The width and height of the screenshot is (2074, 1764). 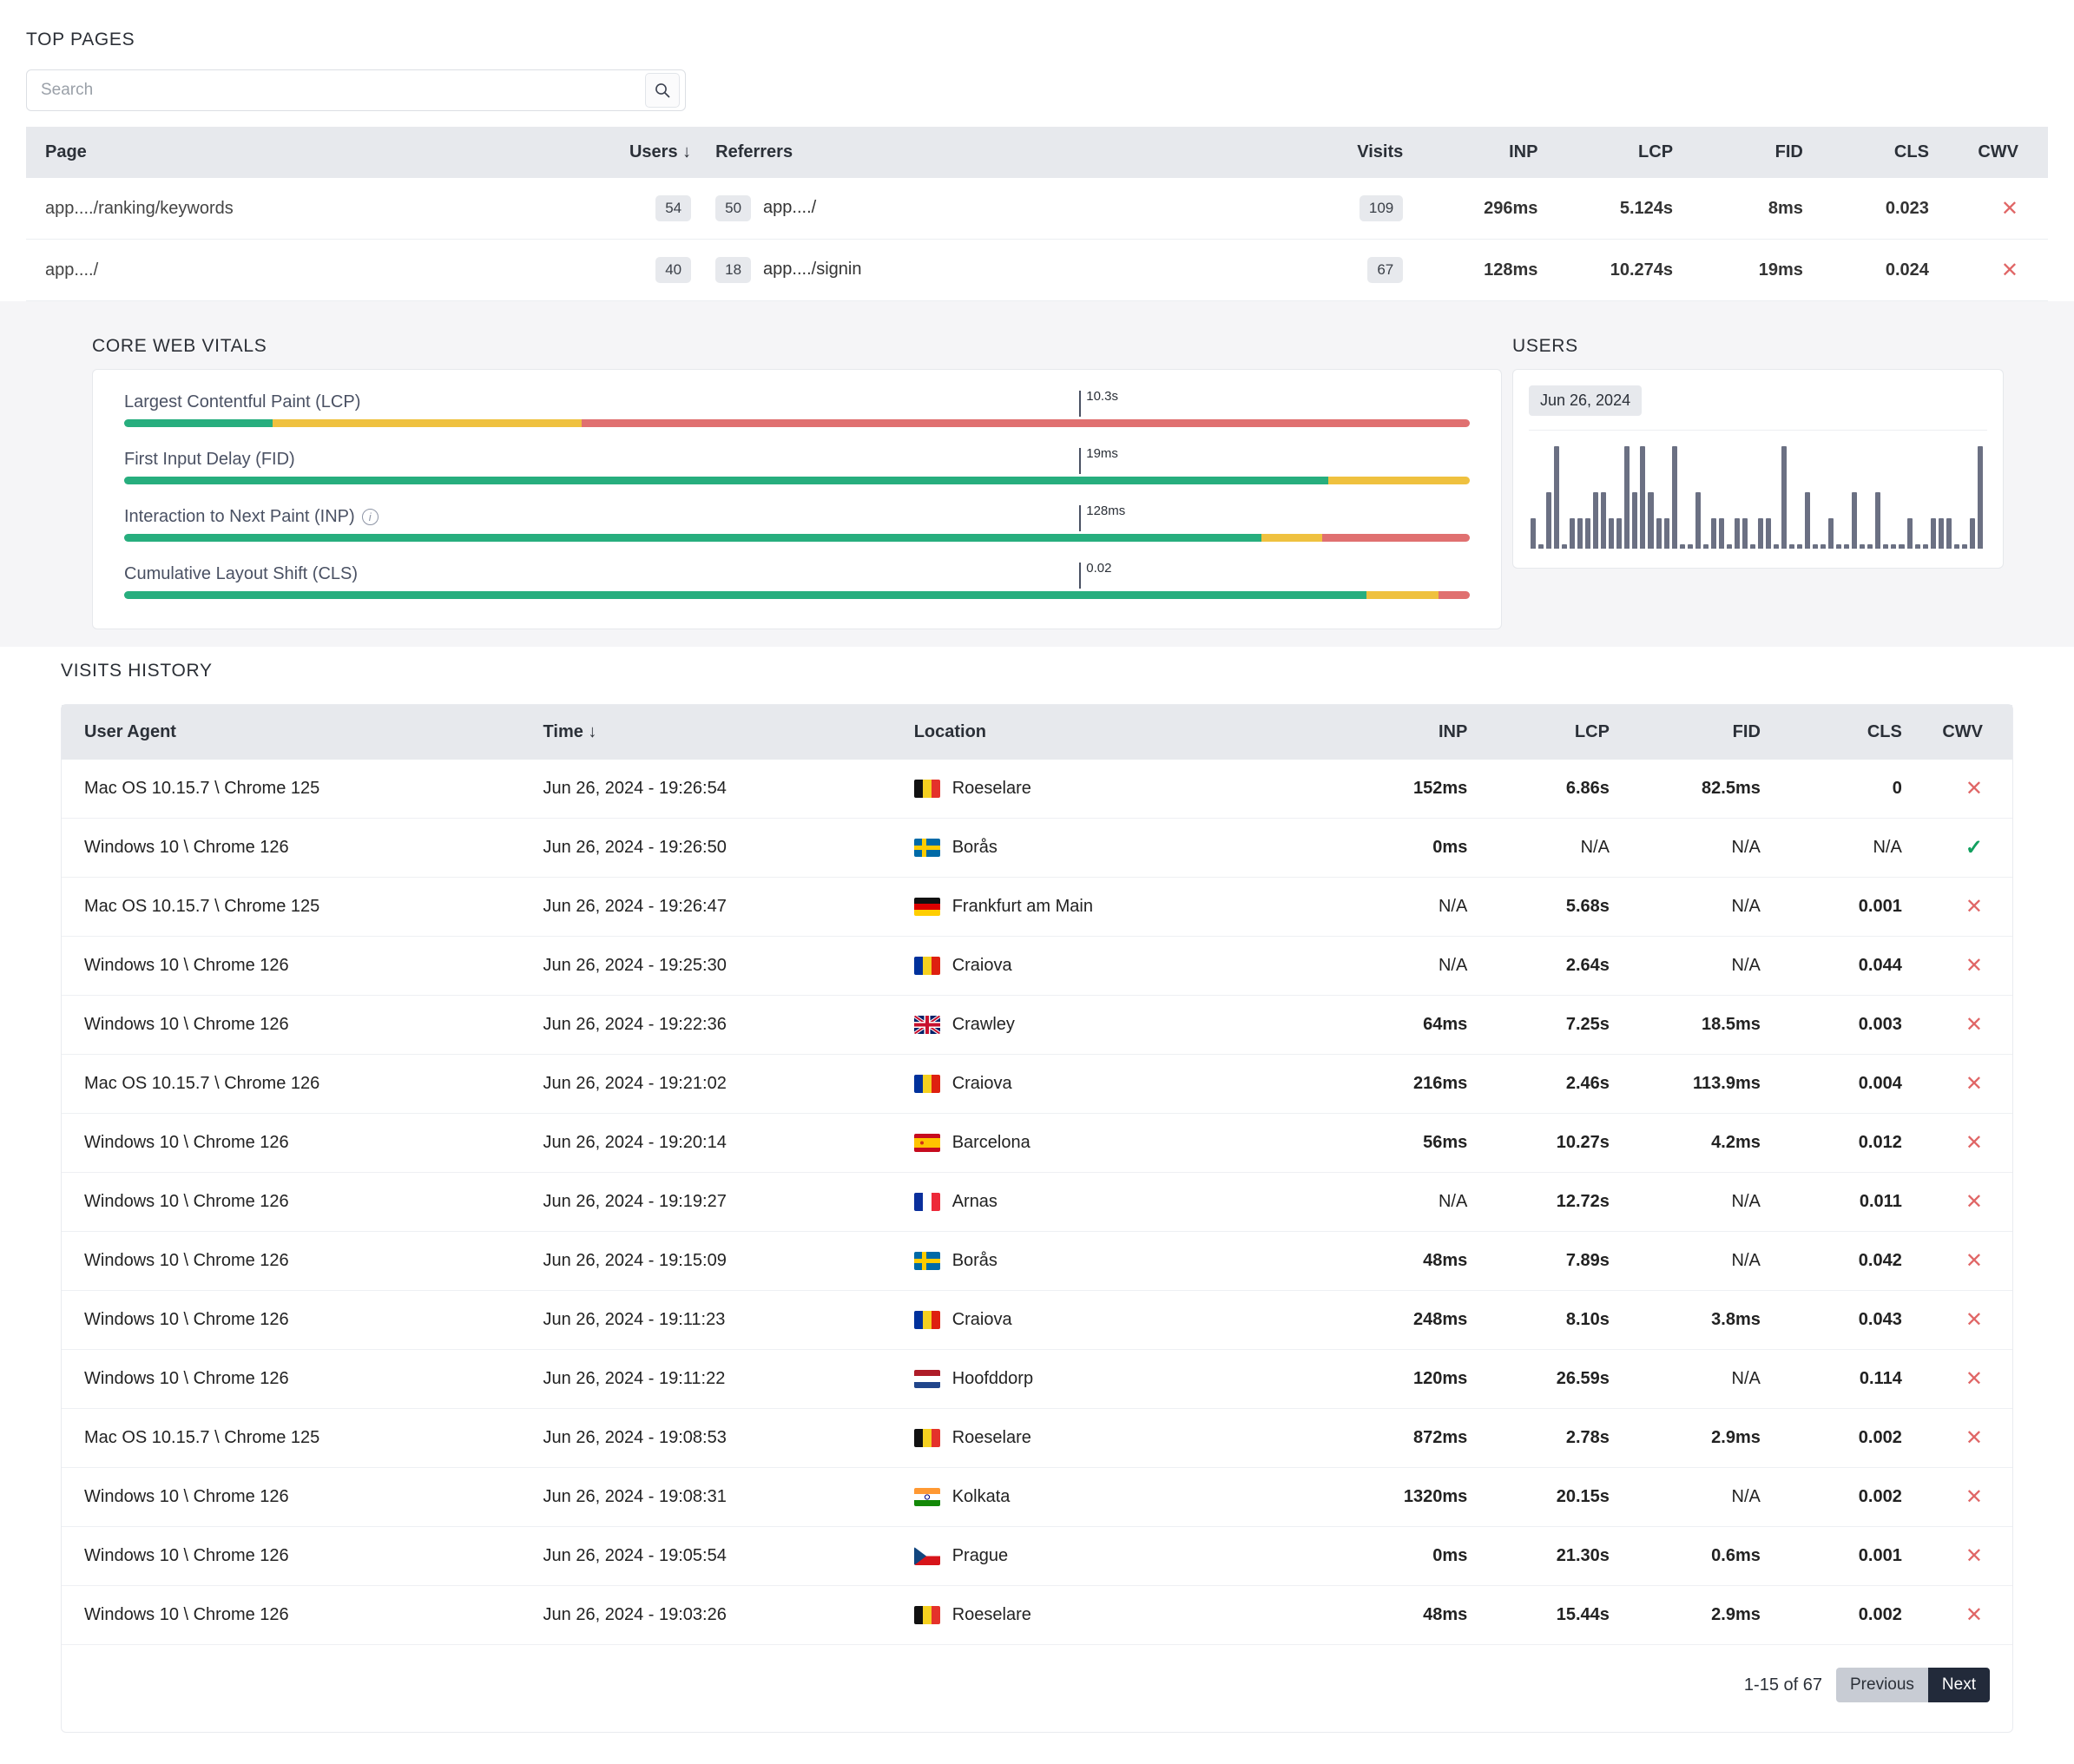 What do you see at coordinates (984, 209) in the screenshot?
I see `cell-referrer: 50 app..../` at bounding box center [984, 209].